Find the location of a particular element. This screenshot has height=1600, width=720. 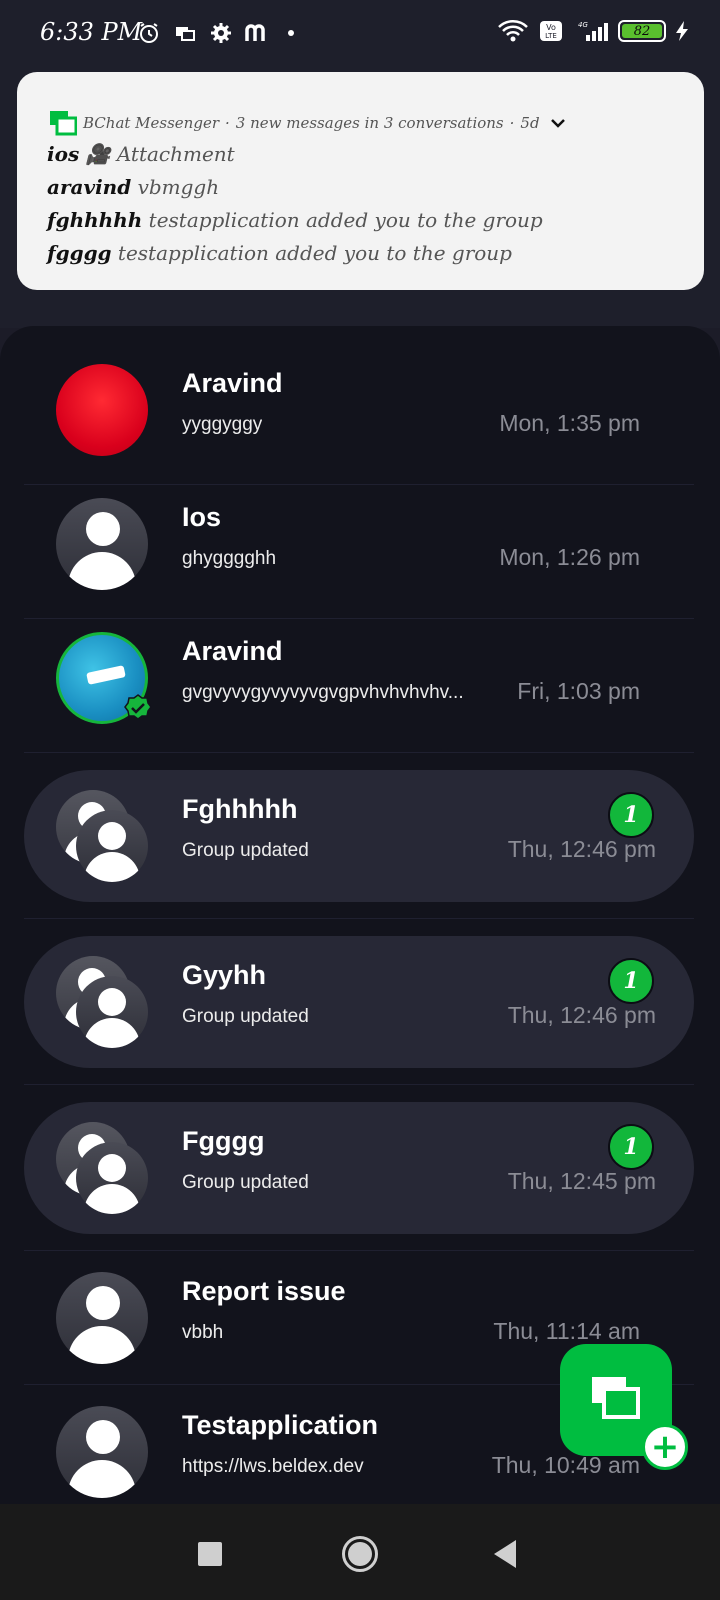

conversation-time: Mon, 1:26 pm is located at coordinates (569, 557).